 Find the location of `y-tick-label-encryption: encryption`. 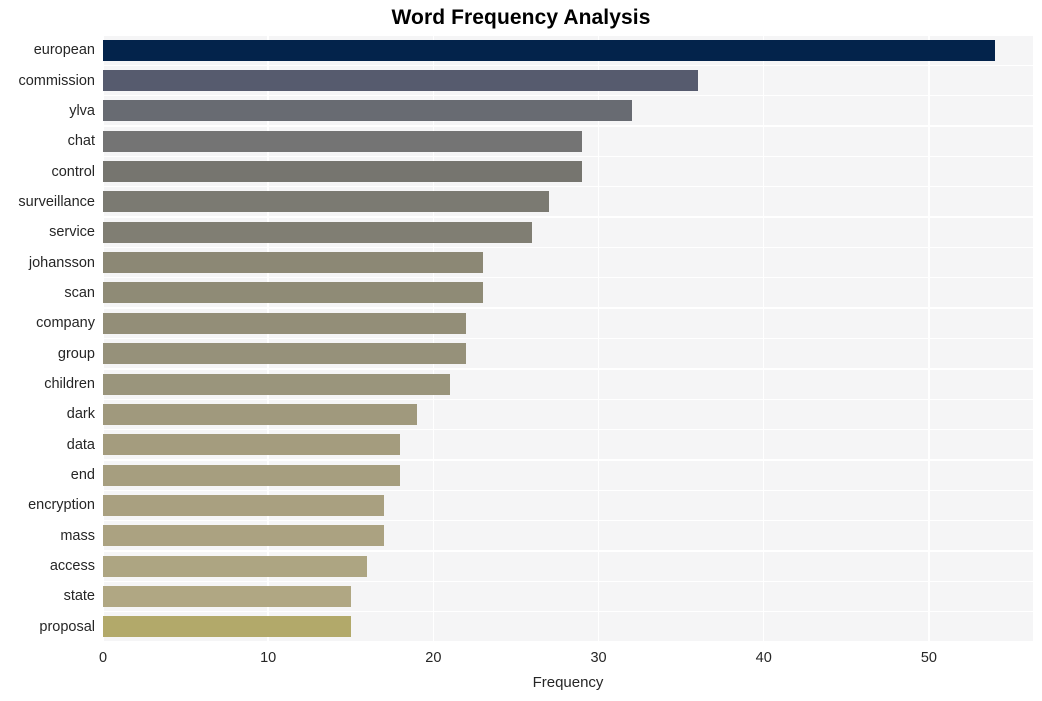

y-tick-label-encryption: encryption is located at coordinates (61, 505).